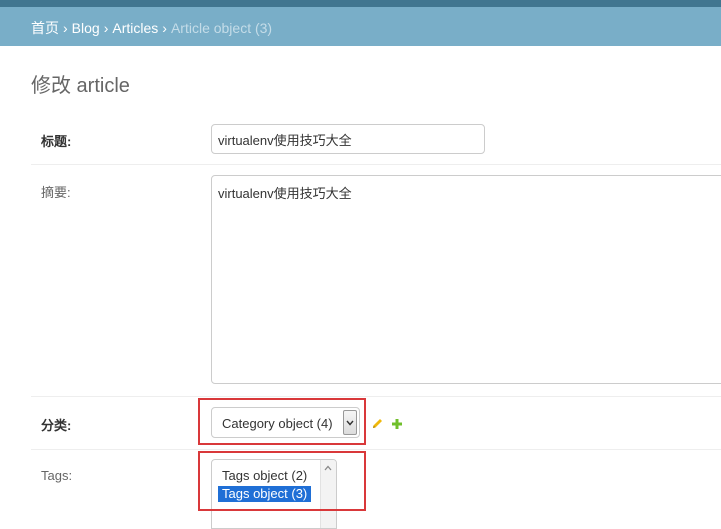 The height and width of the screenshot is (529, 721). Describe the element at coordinates (45, 28) in the screenshot. I see `breadcrumb-home-link: 首页` at that location.